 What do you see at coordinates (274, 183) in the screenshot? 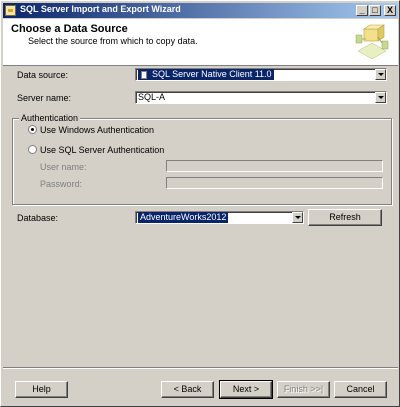
I see `password-field` at bounding box center [274, 183].